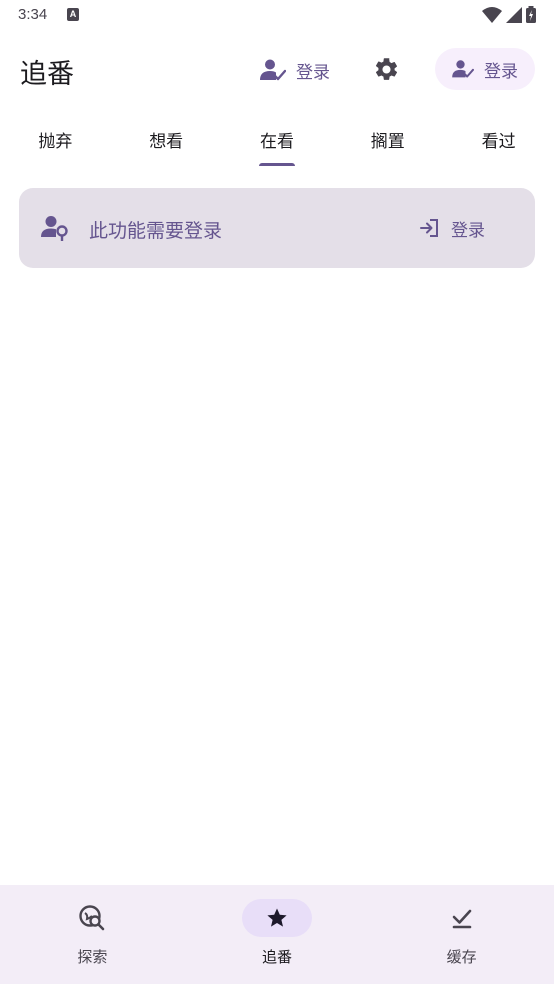 Image resolution: width=554 pixels, height=984 pixels. What do you see at coordinates (276, 164) in the screenshot?
I see `tab-active-indicator` at bounding box center [276, 164].